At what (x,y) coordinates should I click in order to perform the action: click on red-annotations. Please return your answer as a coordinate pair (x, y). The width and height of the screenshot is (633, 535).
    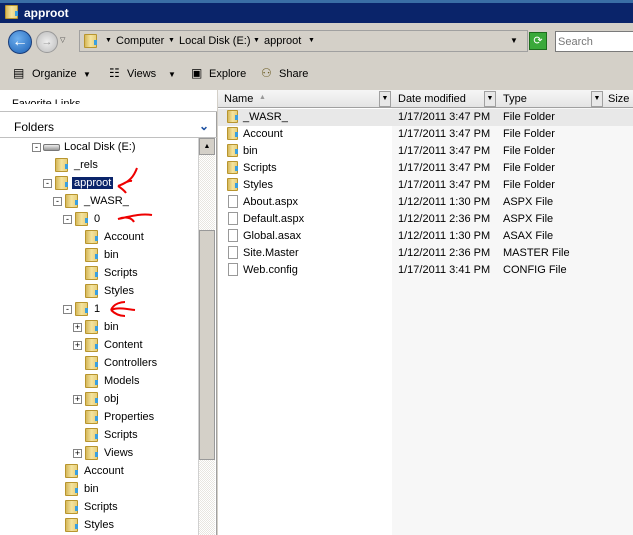
    Looking at the image, I should click on (131, 242).